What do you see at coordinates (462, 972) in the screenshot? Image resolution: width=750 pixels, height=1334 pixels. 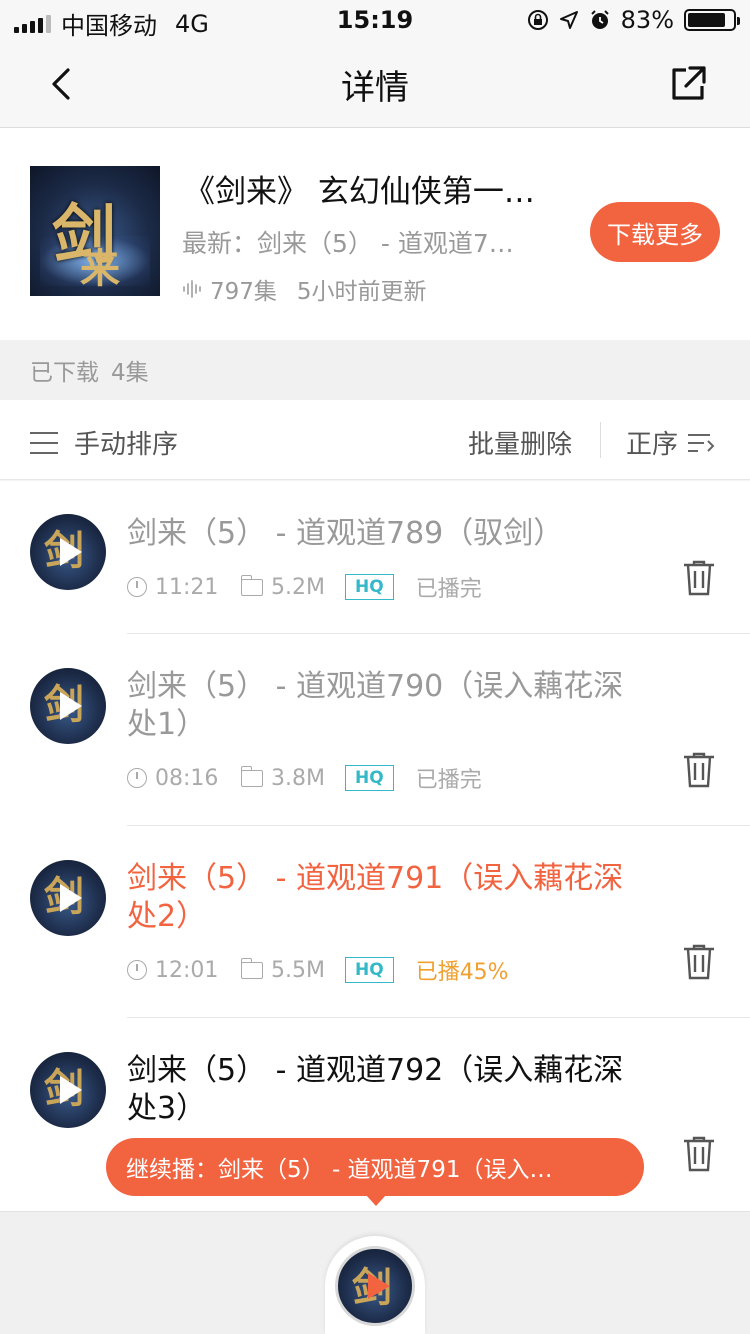 I see `episode-status: 已播45%` at bounding box center [462, 972].